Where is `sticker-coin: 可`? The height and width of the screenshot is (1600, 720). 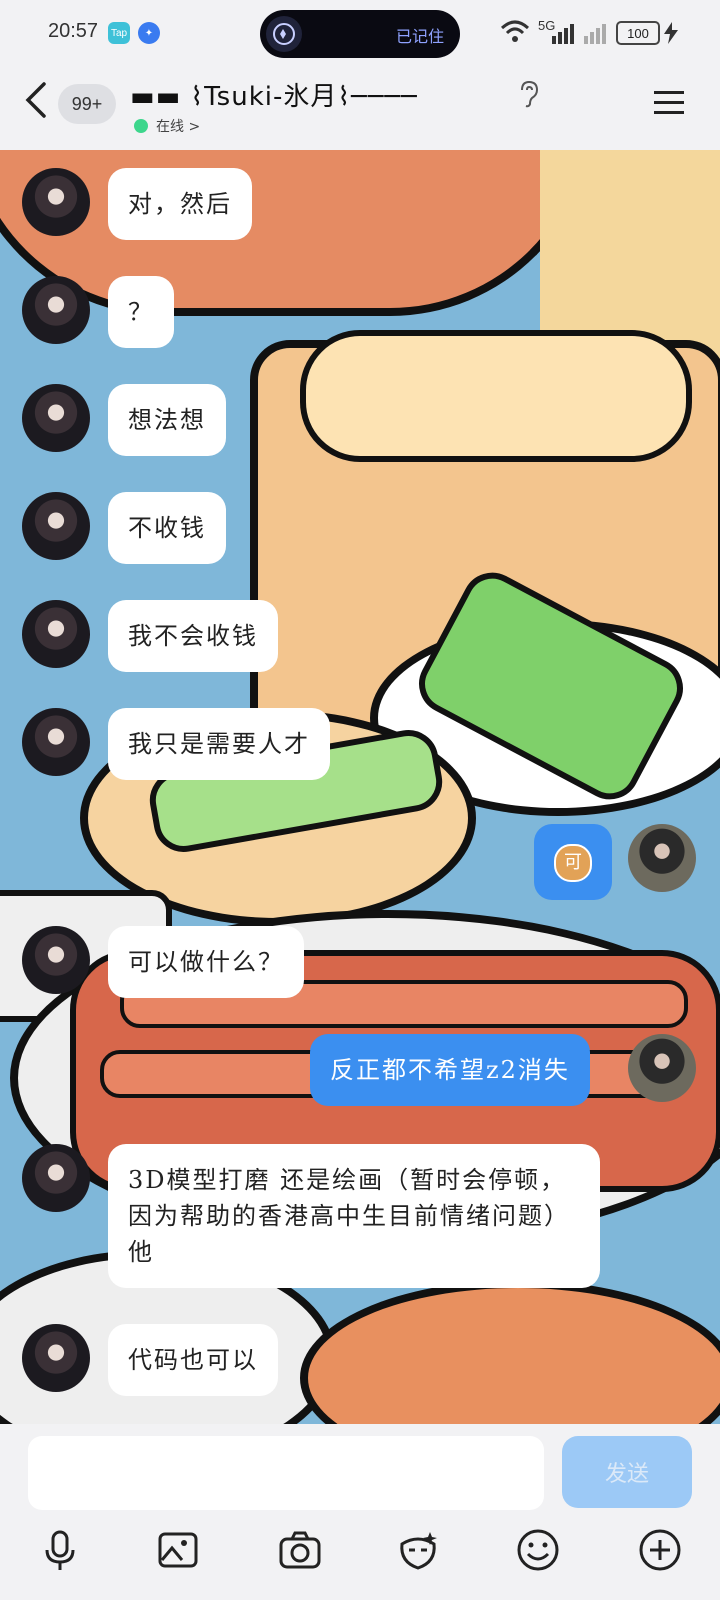
sticker-coin: 可 is located at coordinates (573, 863).